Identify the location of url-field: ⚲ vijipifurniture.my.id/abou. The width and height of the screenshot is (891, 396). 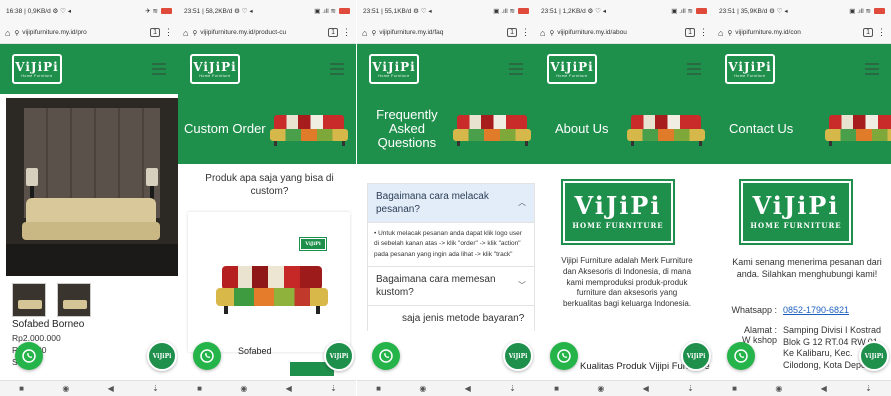
(615, 33).